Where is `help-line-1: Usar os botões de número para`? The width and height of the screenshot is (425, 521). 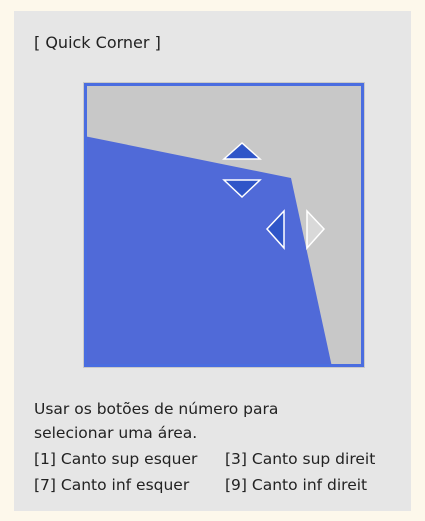
help-line-1: Usar os botões de número para is located at coordinates (156, 409).